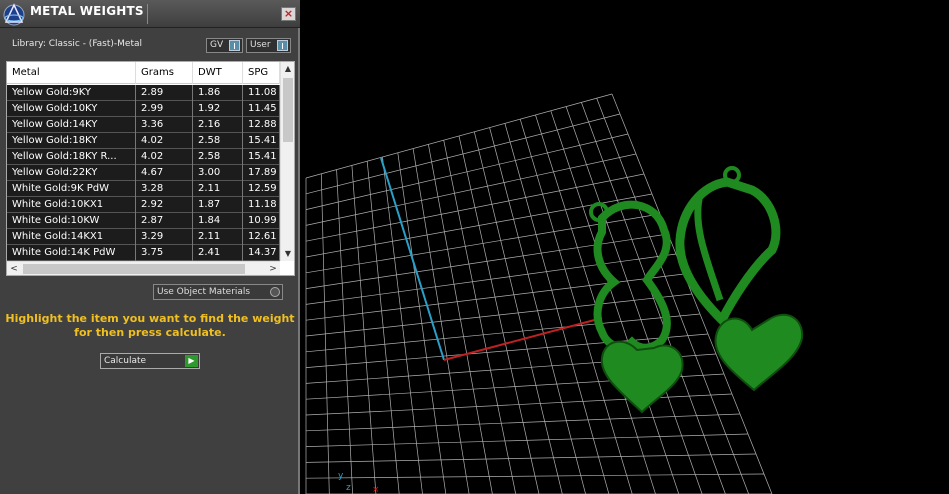  I want to click on metal-cell: White Gold:10KW, so click(71, 221).